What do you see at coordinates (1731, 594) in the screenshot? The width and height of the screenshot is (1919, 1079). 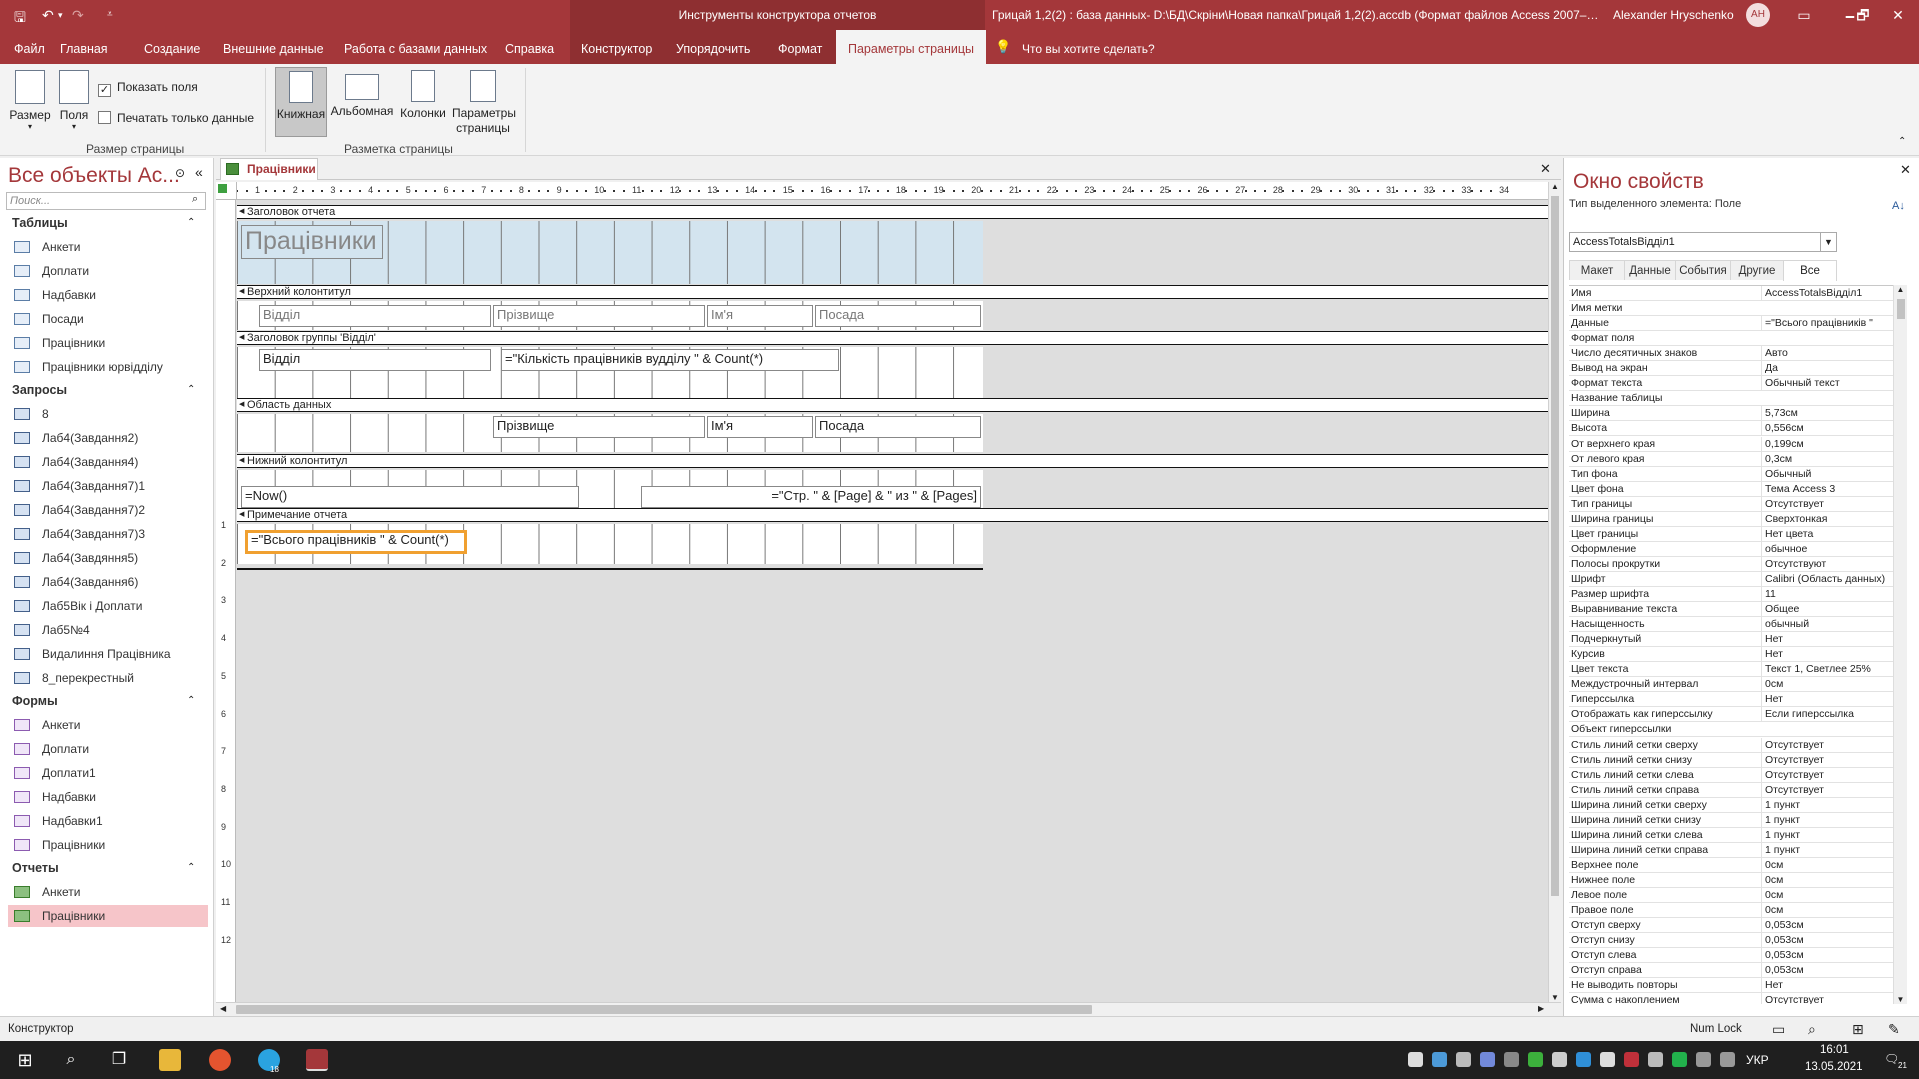 I see `property-row: Размер шрифта 11` at bounding box center [1731, 594].